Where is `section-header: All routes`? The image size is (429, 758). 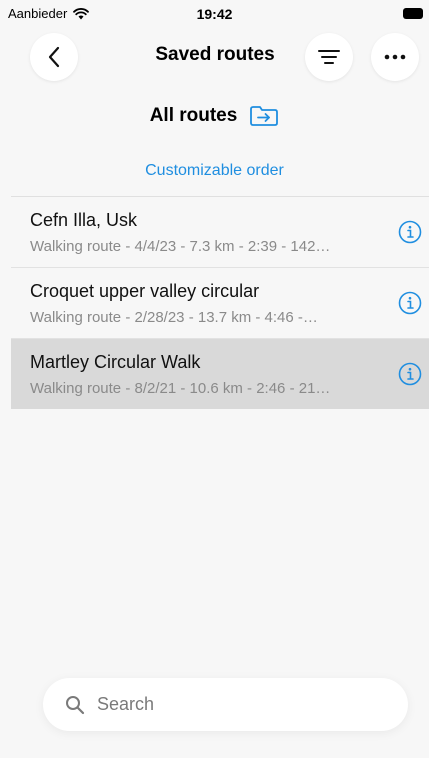 section-header: All routes is located at coordinates (214, 116).